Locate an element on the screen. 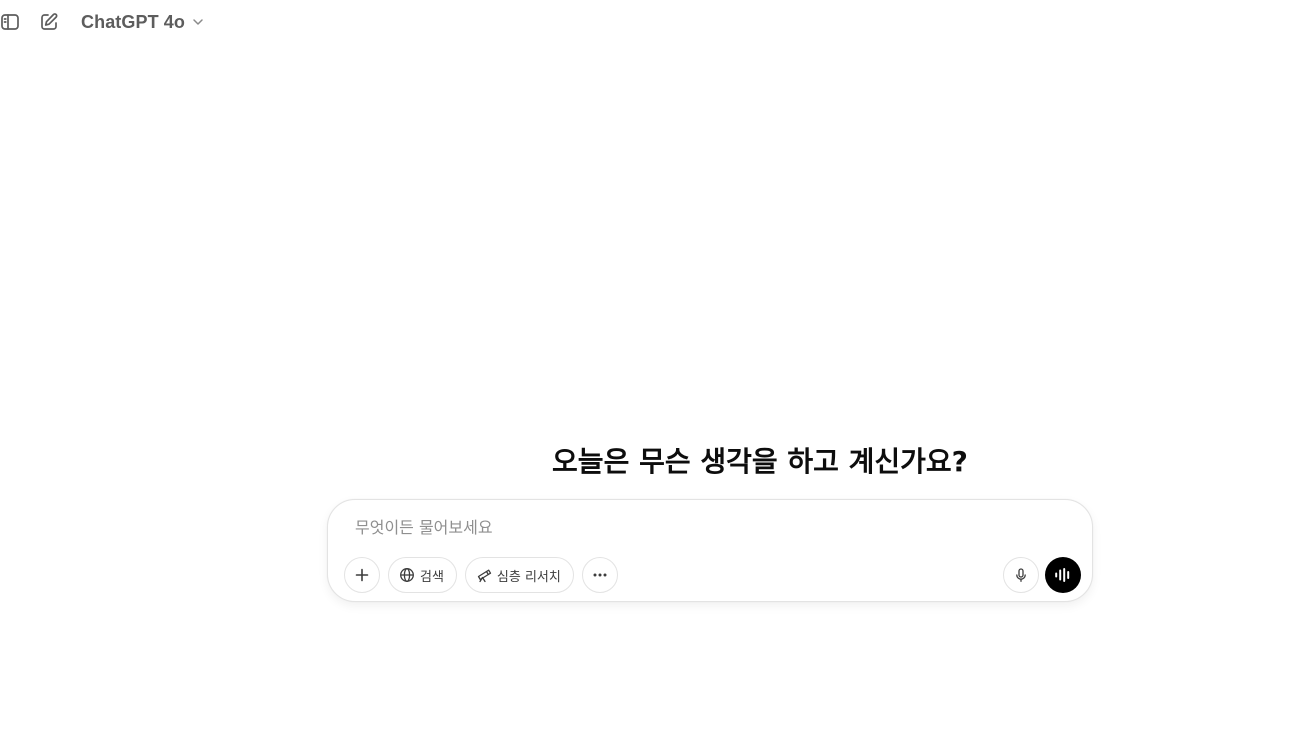 This screenshot has height=736, width=1291. add-button is located at coordinates (362, 575).